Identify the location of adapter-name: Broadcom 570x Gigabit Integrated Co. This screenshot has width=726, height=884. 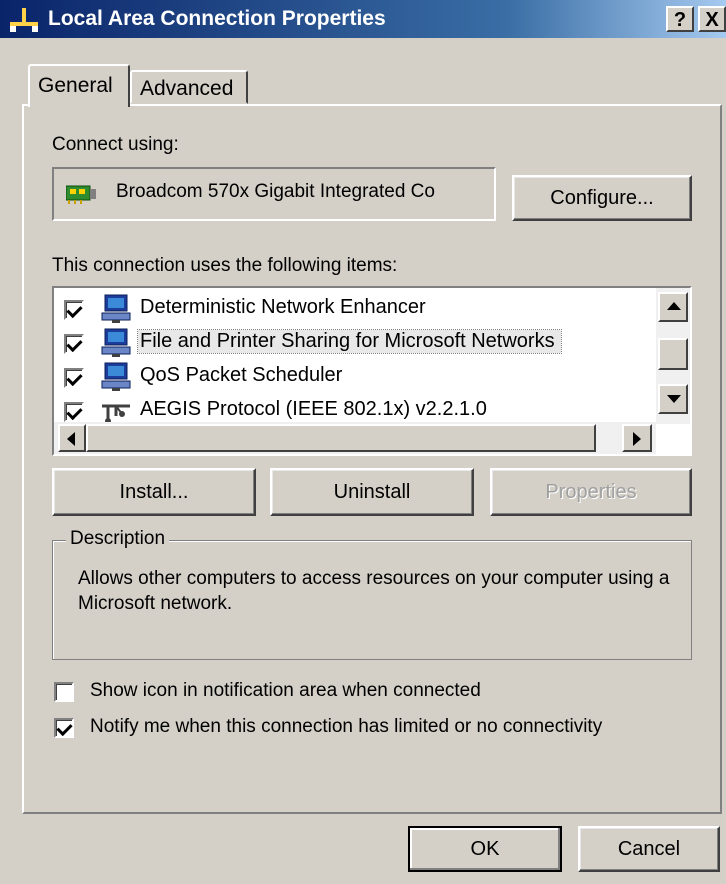
(275, 191).